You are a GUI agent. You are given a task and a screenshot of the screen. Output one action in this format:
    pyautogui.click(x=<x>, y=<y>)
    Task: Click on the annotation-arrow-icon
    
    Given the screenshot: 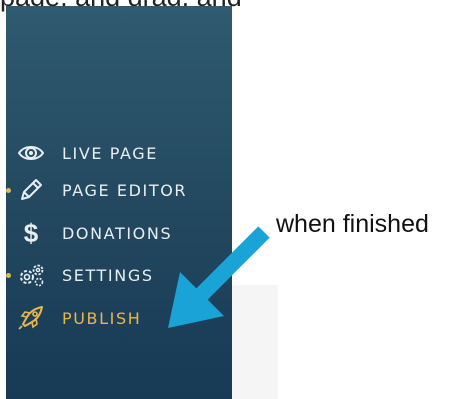 What is the action you would take?
    pyautogui.click(x=219, y=277)
    